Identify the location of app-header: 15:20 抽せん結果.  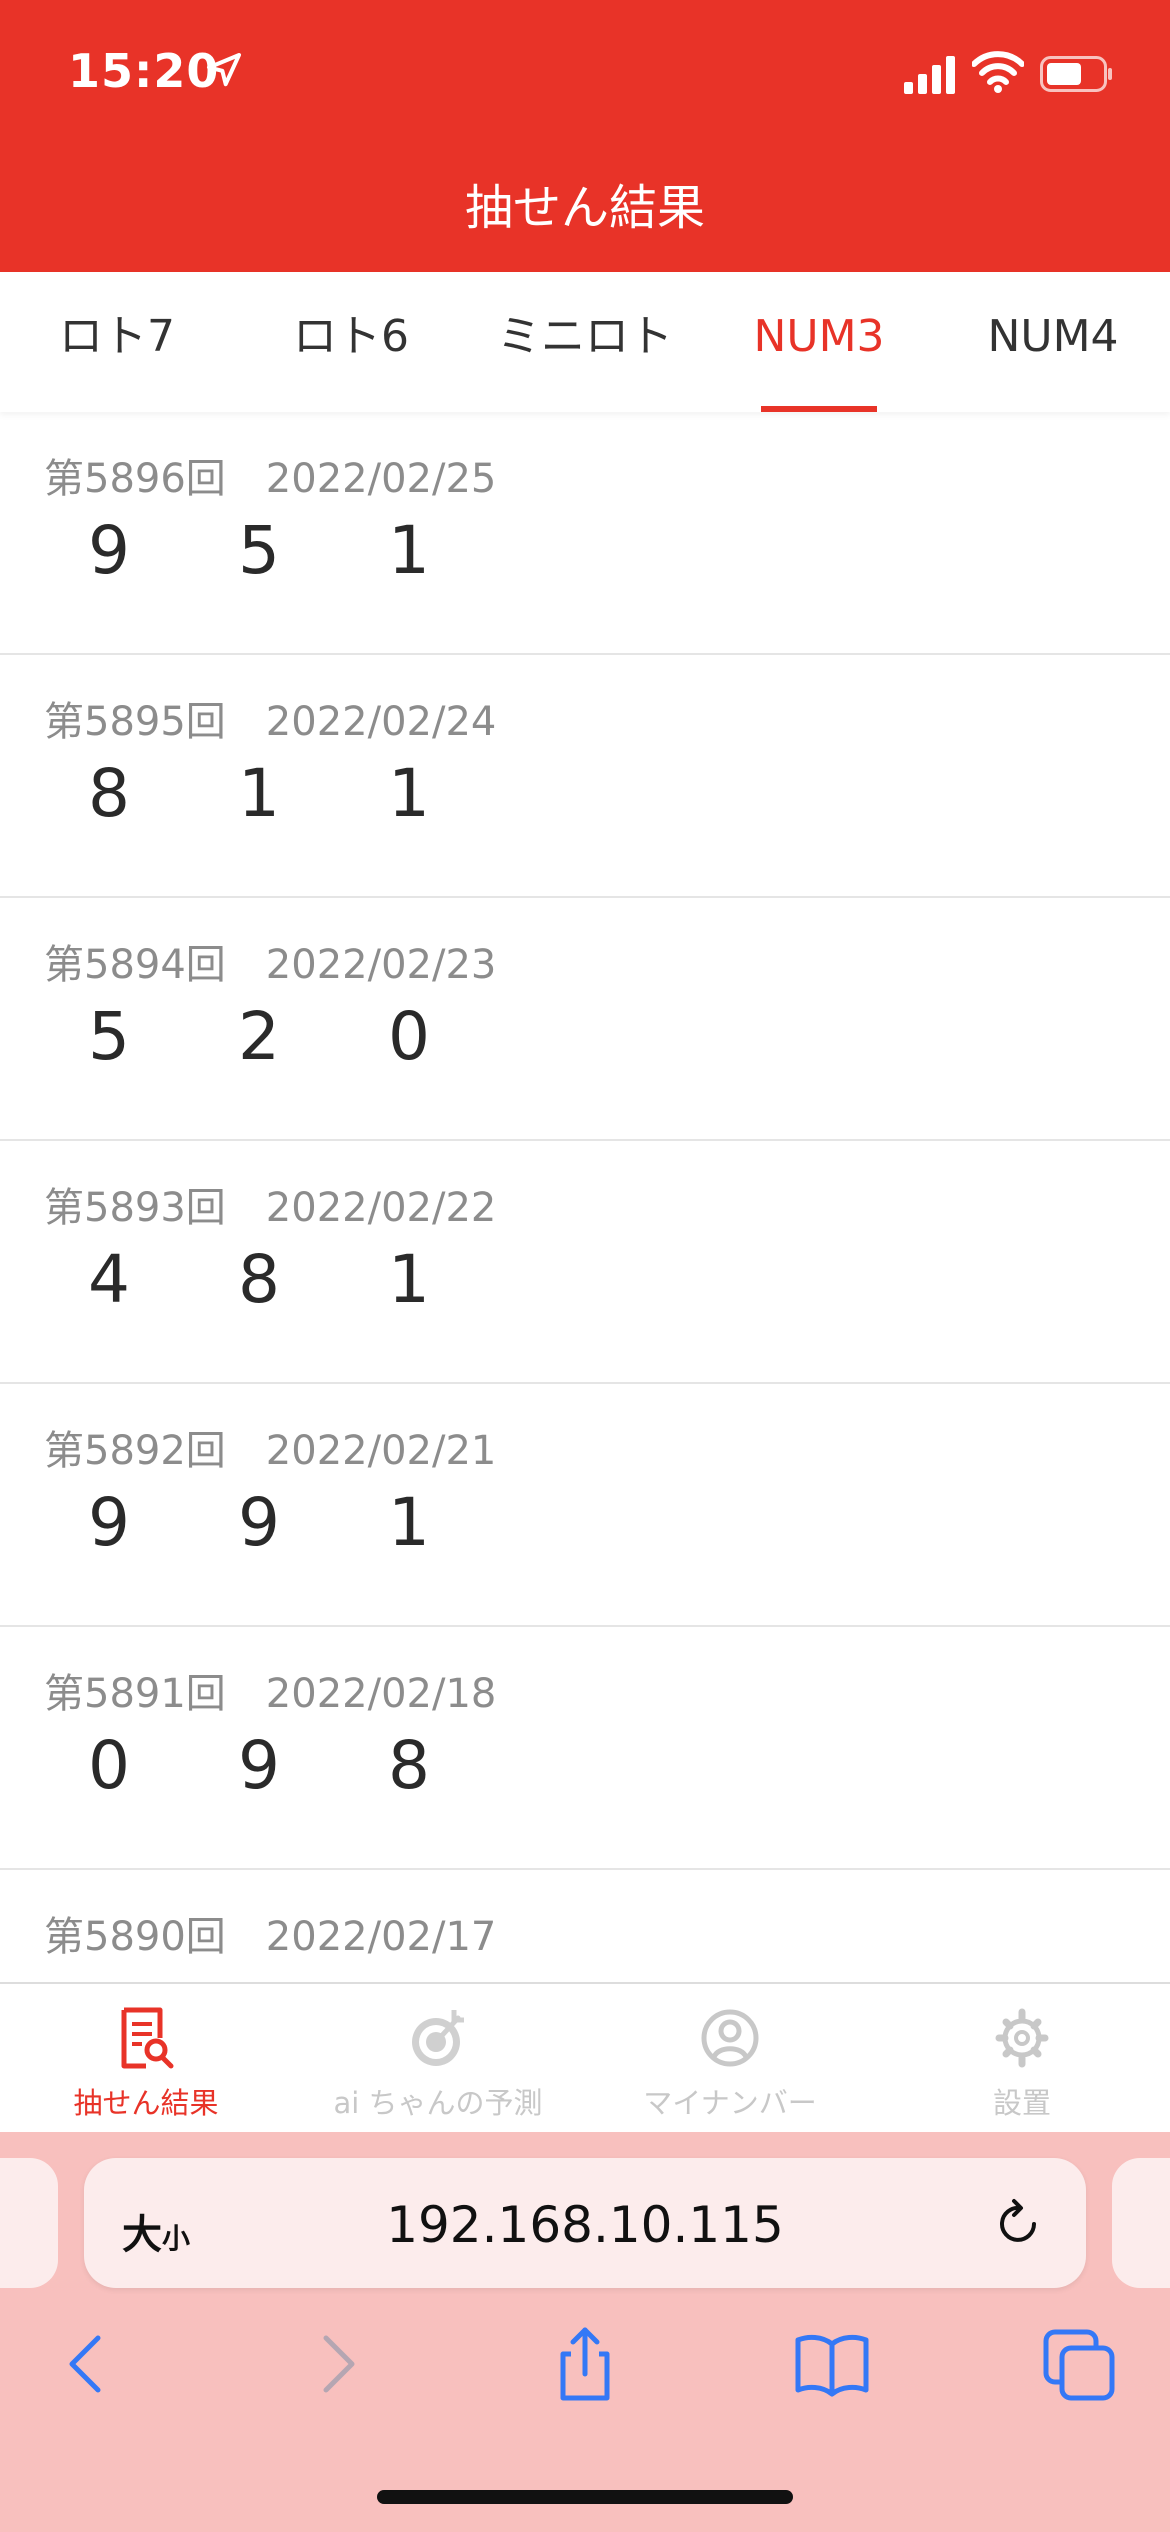
(585, 136).